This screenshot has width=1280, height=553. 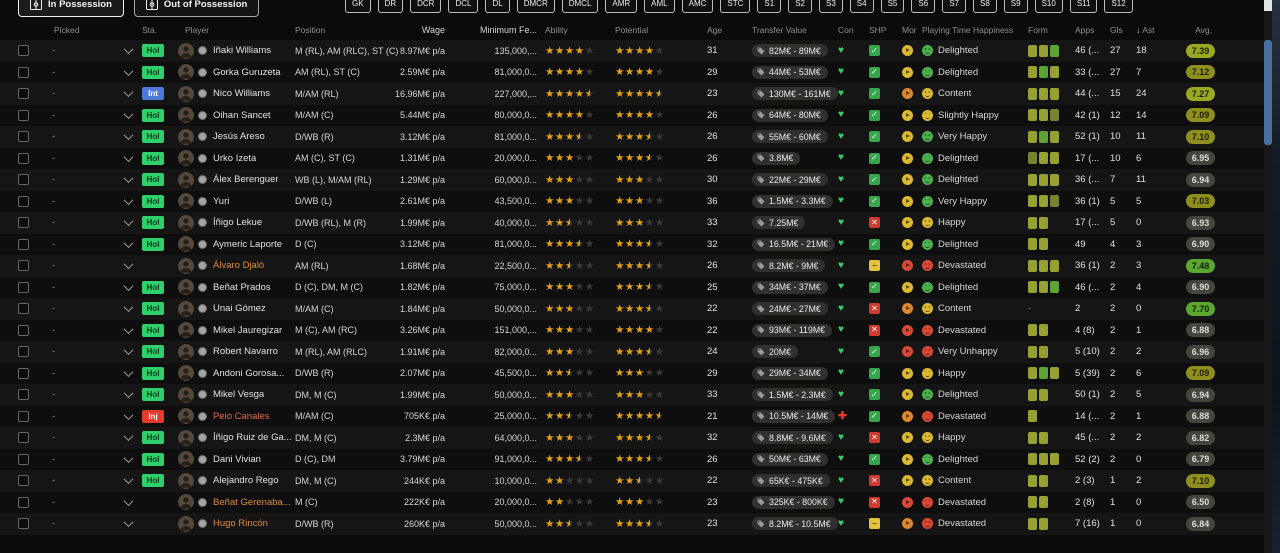 What do you see at coordinates (240, 523) in the screenshot?
I see `player-name: Hugo Rincón` at bounding box center [240, 523].